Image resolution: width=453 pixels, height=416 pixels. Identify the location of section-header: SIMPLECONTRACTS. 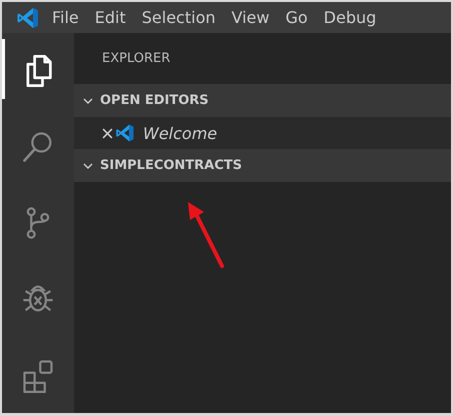
(262, 165).